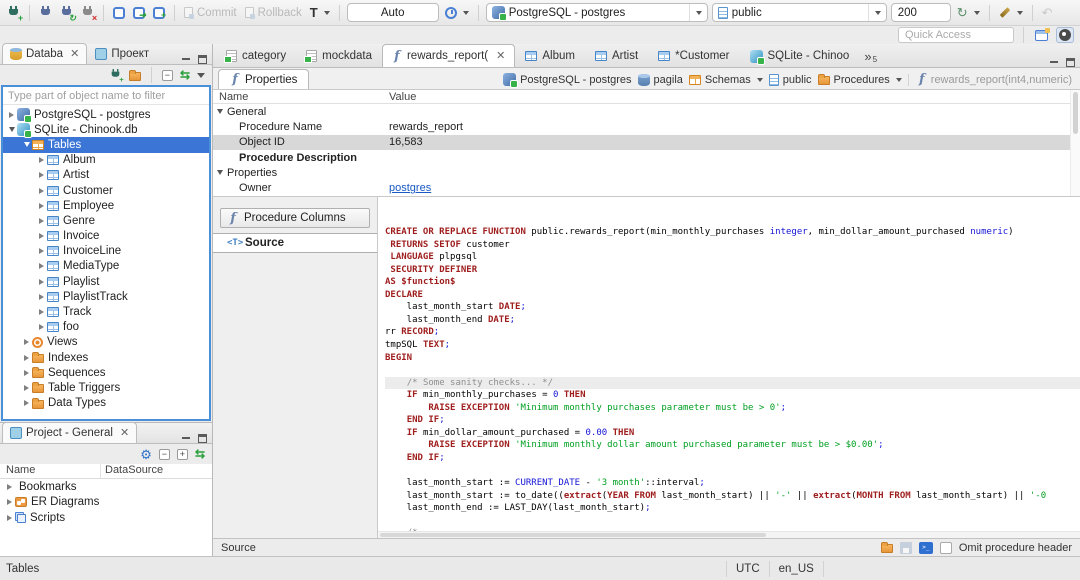  Describe the element at coordinates (550, 55) in the screenshot. I see `editor-tab-album: Album` at that location.